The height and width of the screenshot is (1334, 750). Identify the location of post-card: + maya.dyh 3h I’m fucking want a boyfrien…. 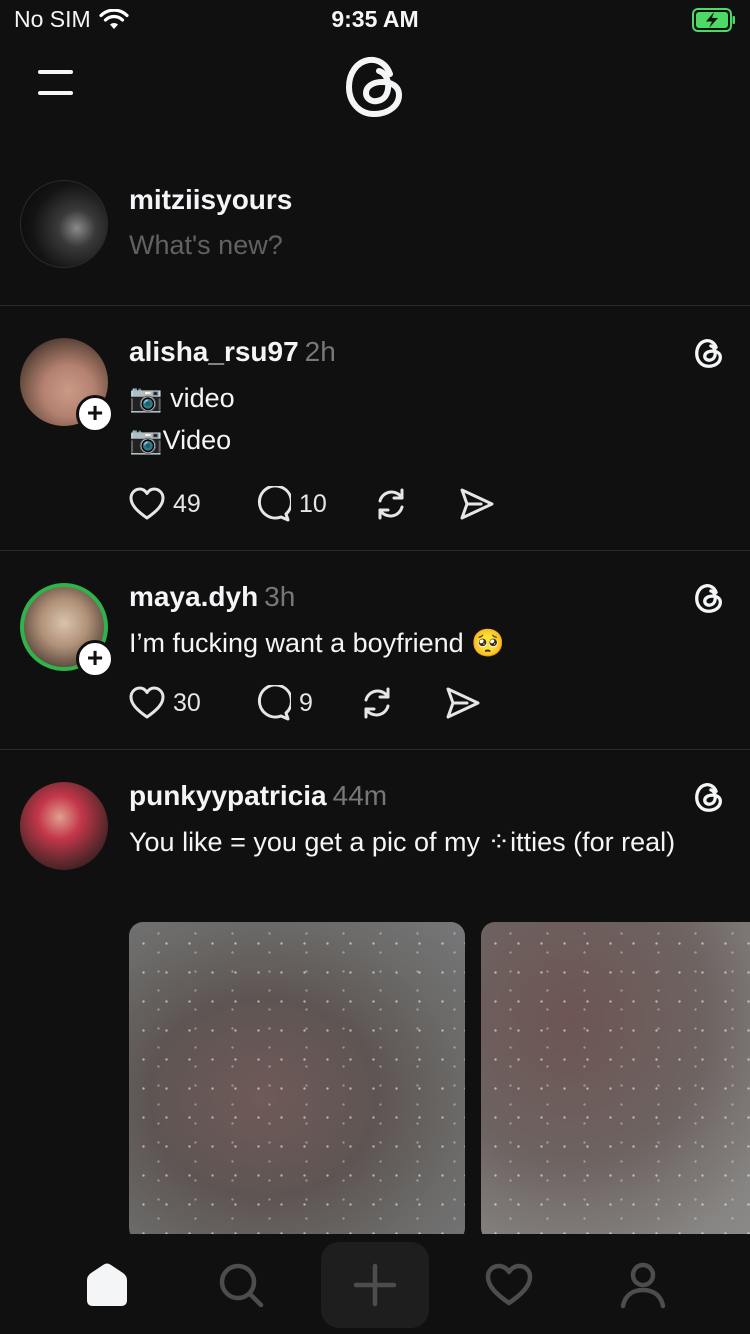
(375, 650).